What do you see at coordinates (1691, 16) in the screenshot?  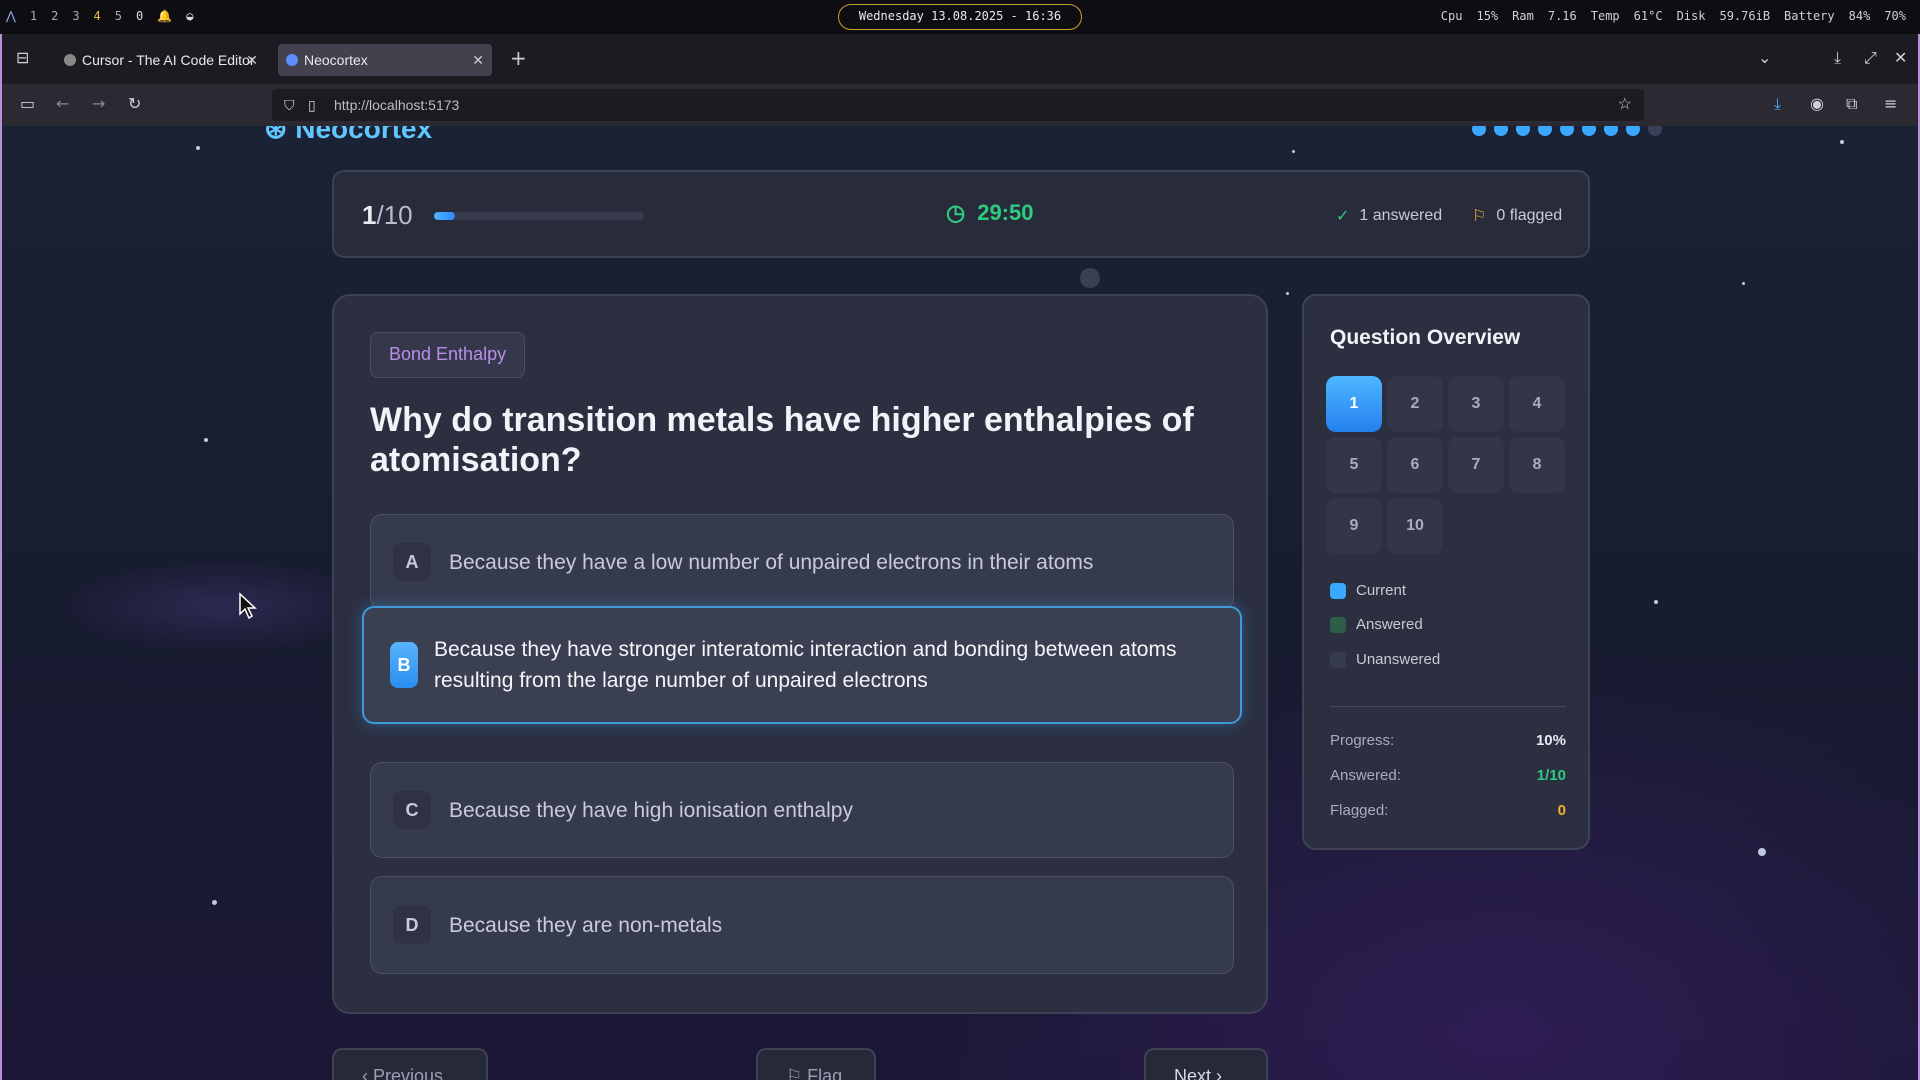 I see `disk-label: Disk` at bounding box center [1691, 16].